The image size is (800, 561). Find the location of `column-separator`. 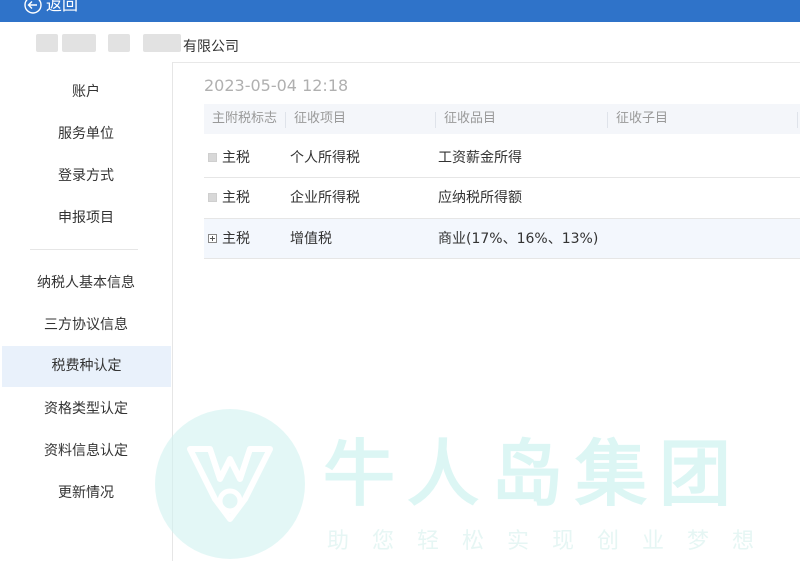

column-separator is located at coordinates (797, 120).